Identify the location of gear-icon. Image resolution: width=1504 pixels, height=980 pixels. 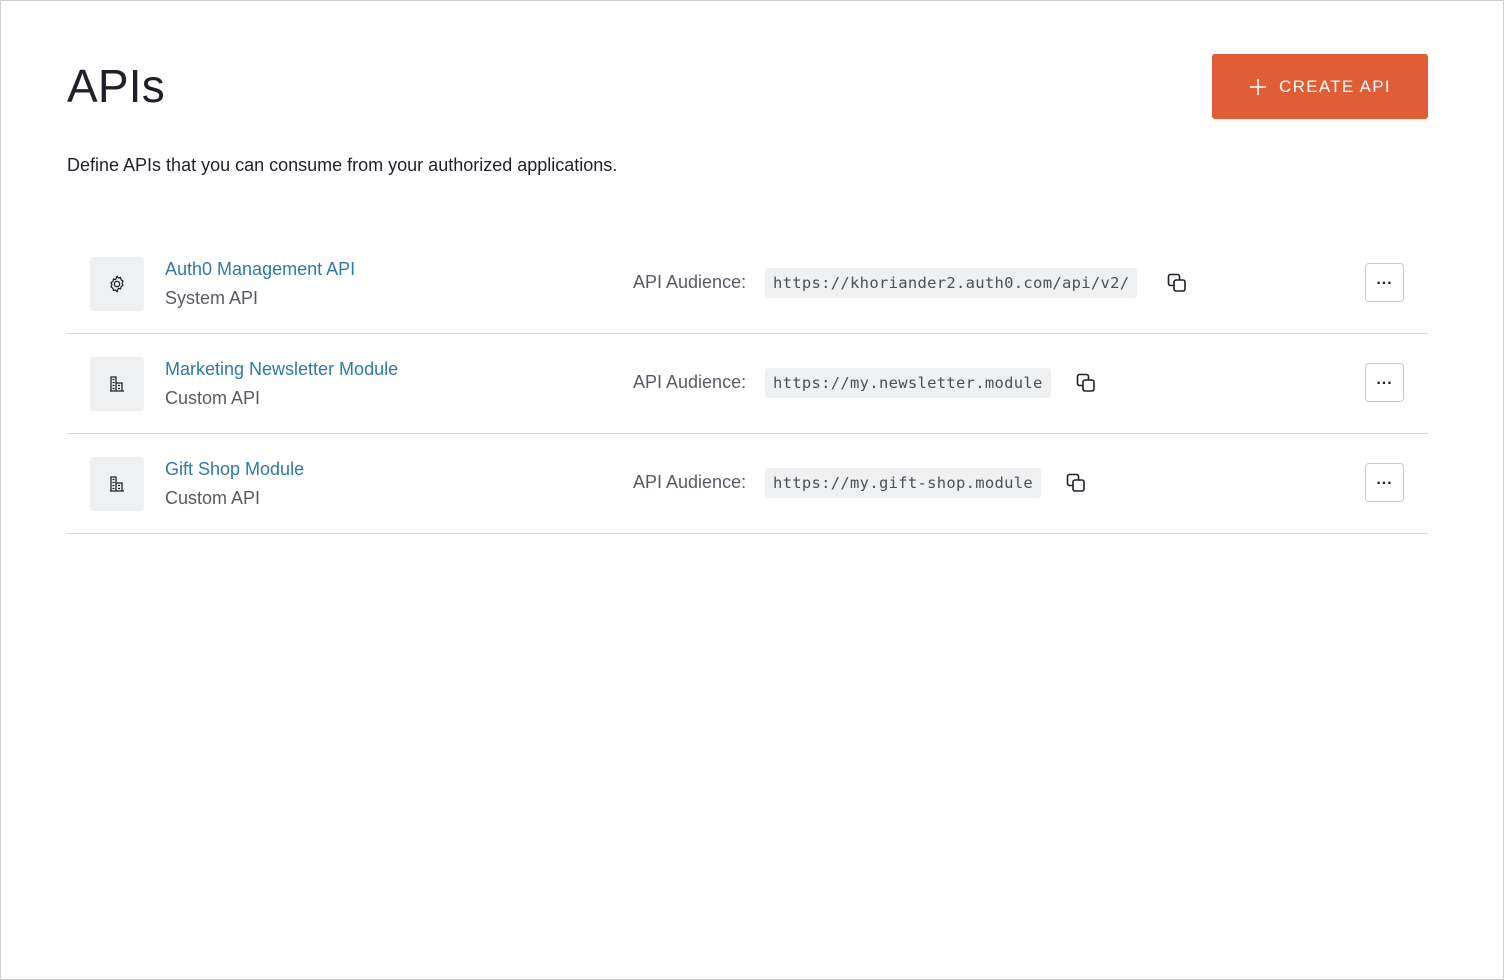
(117, 284).